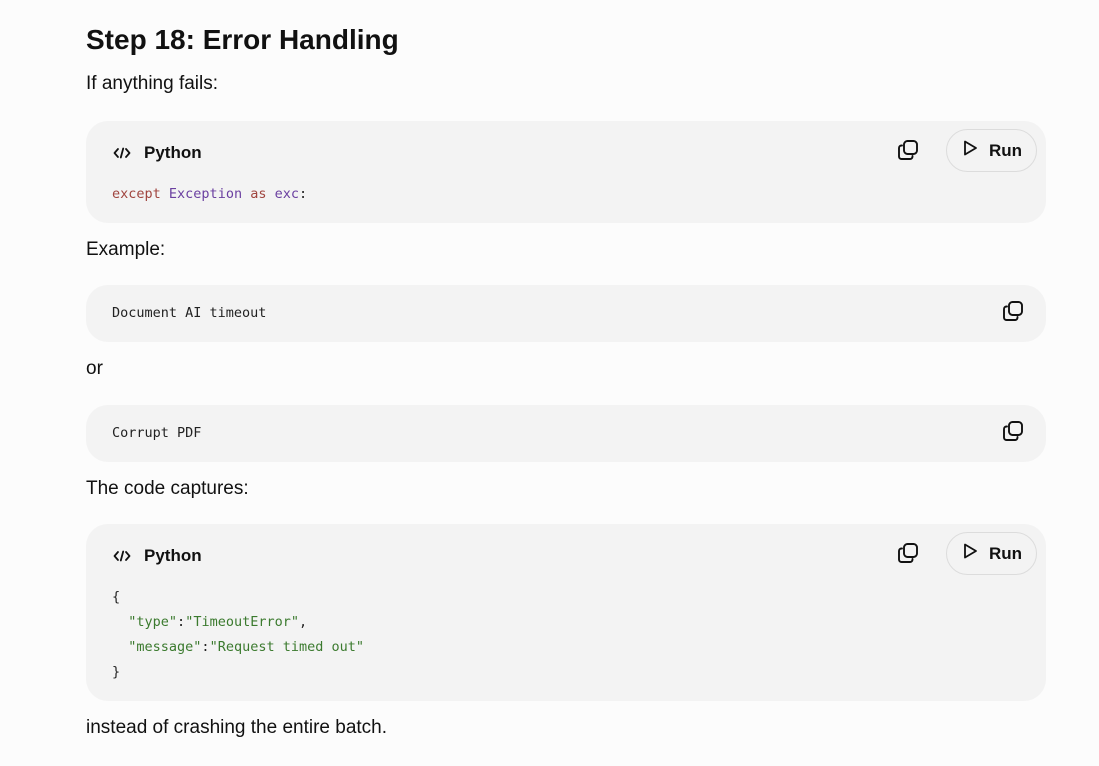 The image size is (1099, 766). I want to click on code-punctuation: }, so click(116, 672).